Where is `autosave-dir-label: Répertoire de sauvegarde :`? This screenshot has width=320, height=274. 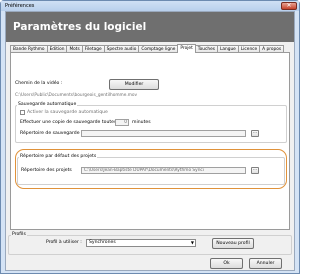
autosave-dir-label: Répertoire de sauvegarde : is located at coordinates (51, 133).